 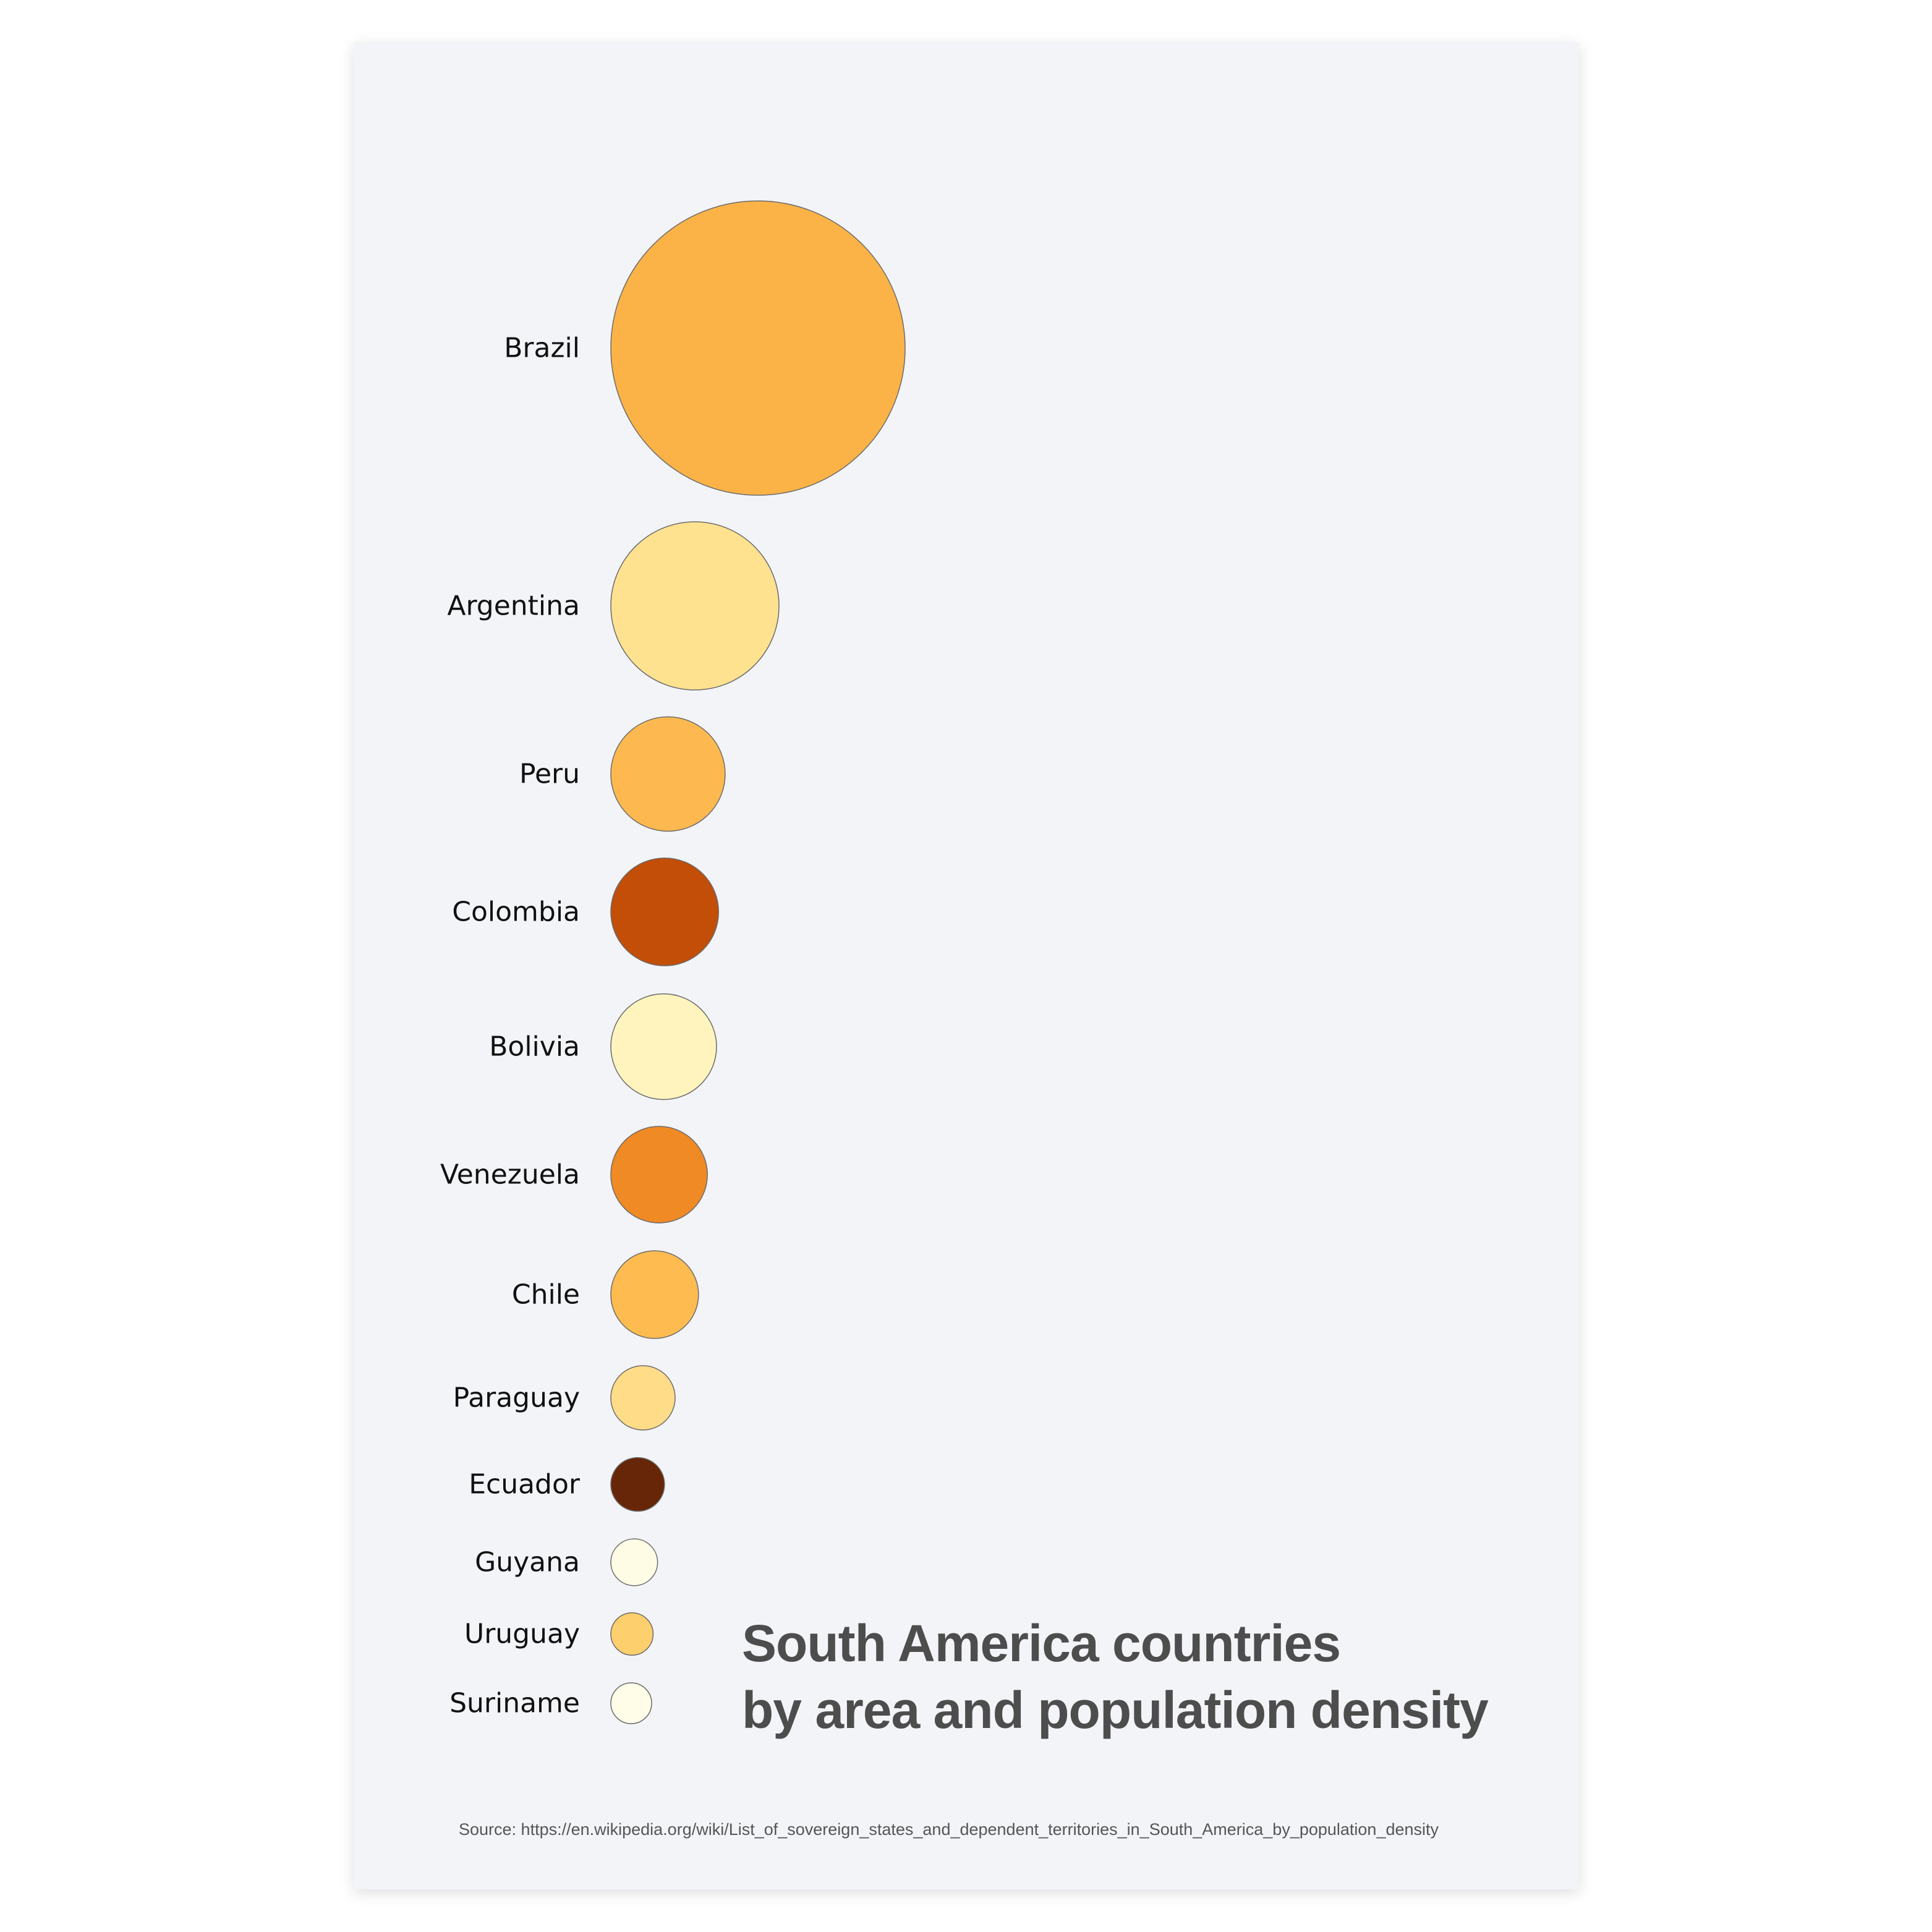 What do you see at coordinates (632, 1634) in the screenshot?
I see `bubble-uruguay` at bounding box center [632, 1634].